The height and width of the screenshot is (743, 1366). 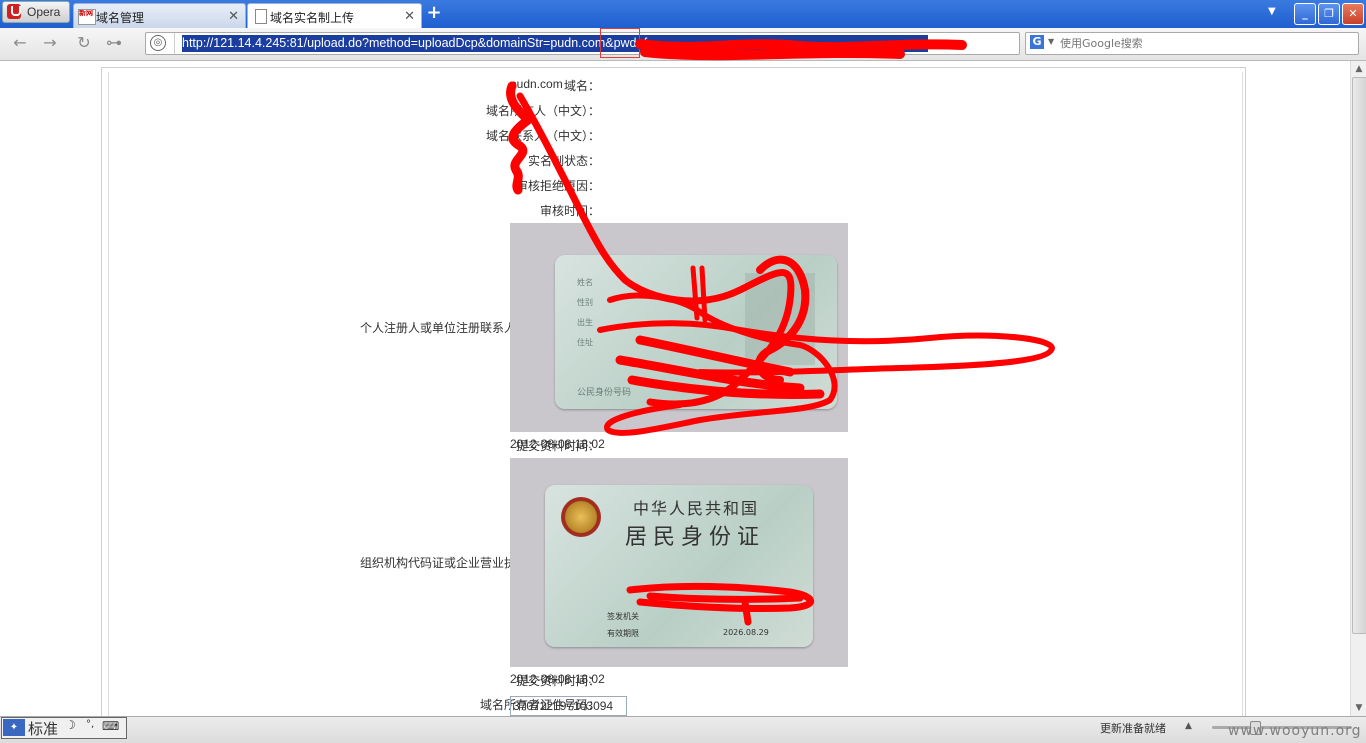 What do you see at coordinates (43, 728) in the screenshot?
I see `ime-mode-label: 标准` at bounding box center [43, 728].